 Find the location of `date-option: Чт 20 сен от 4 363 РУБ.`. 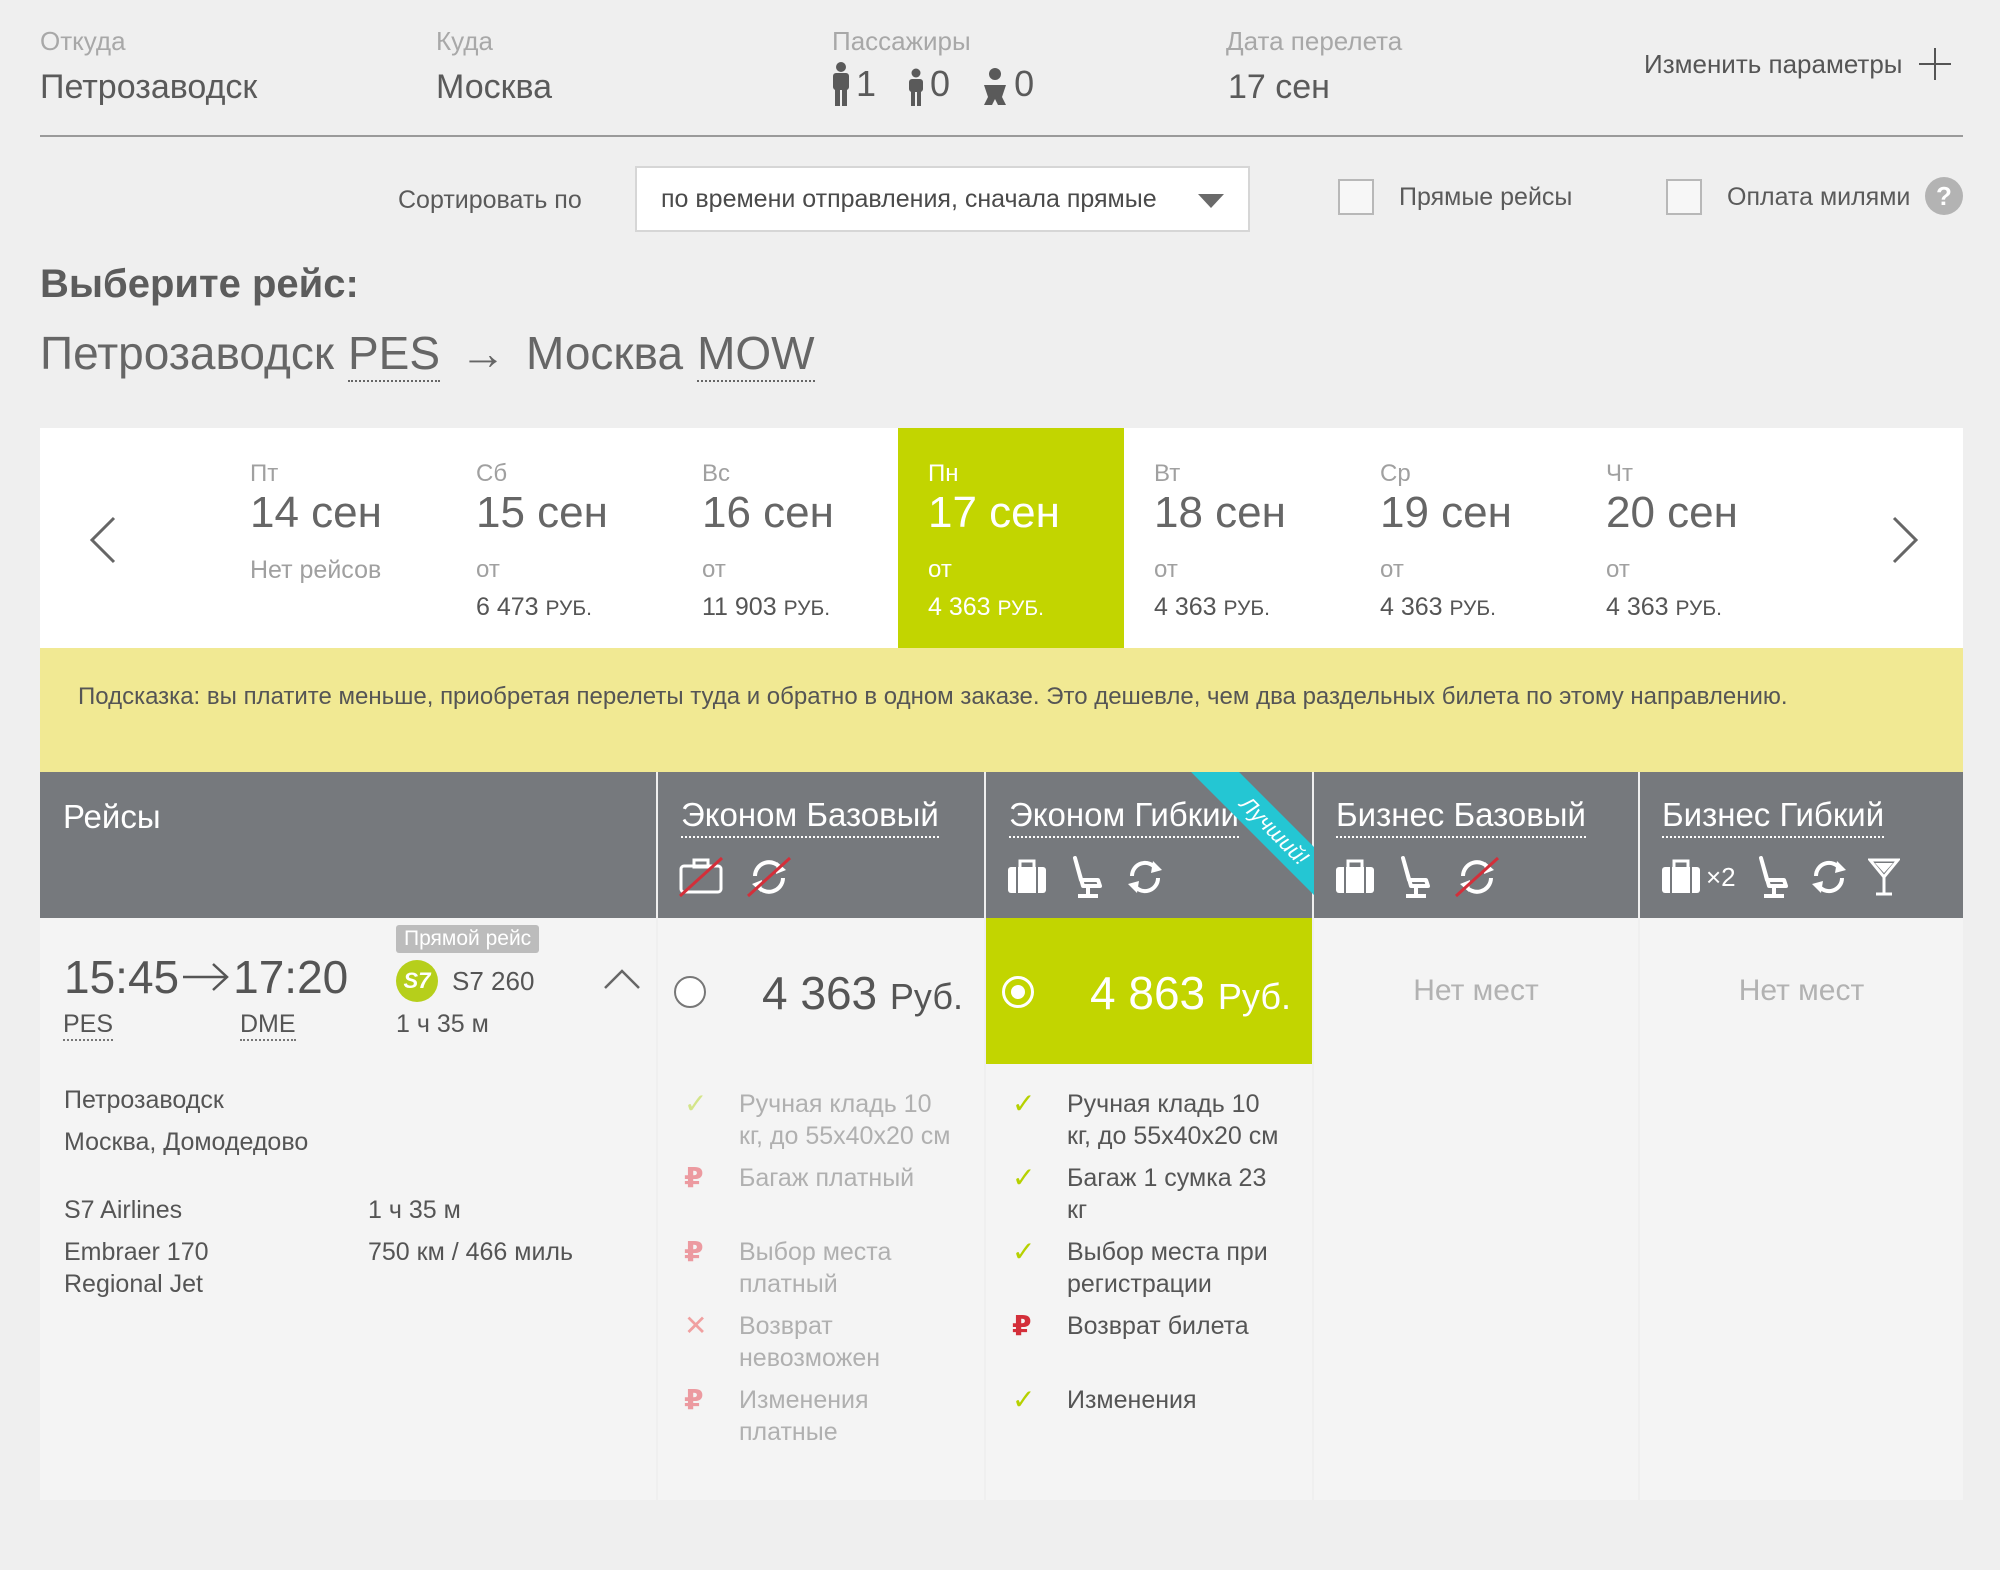

date-option: Чт 20 сен от 4 363 РУБ. is located at coordinates (1689, 538).